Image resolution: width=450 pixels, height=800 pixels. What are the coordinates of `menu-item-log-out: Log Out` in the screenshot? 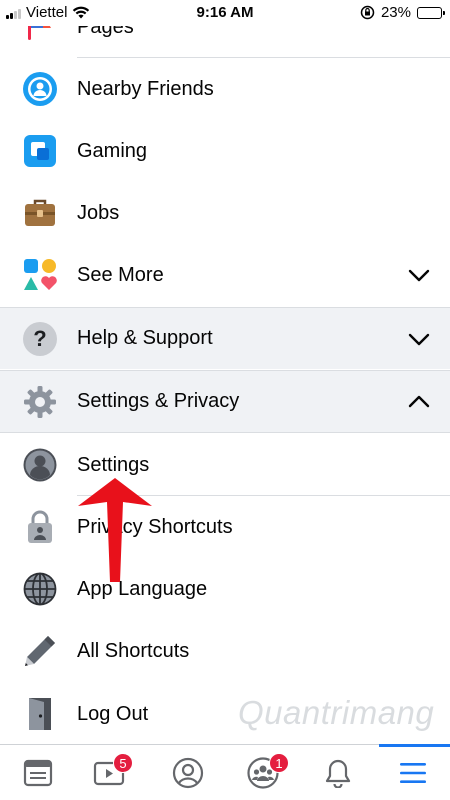 It's located at (225, 714).